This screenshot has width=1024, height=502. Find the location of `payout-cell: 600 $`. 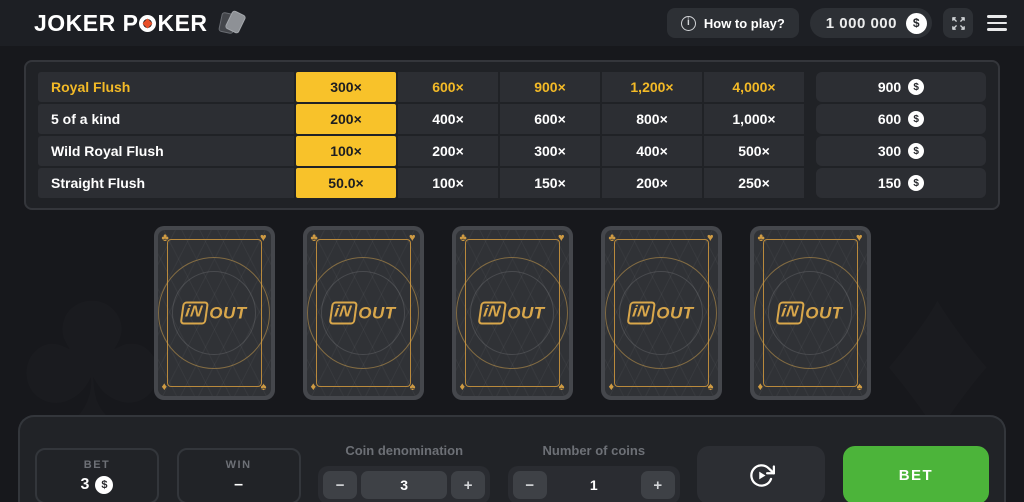

payout-cell: 600 $ is located at coordinates (901, 119).